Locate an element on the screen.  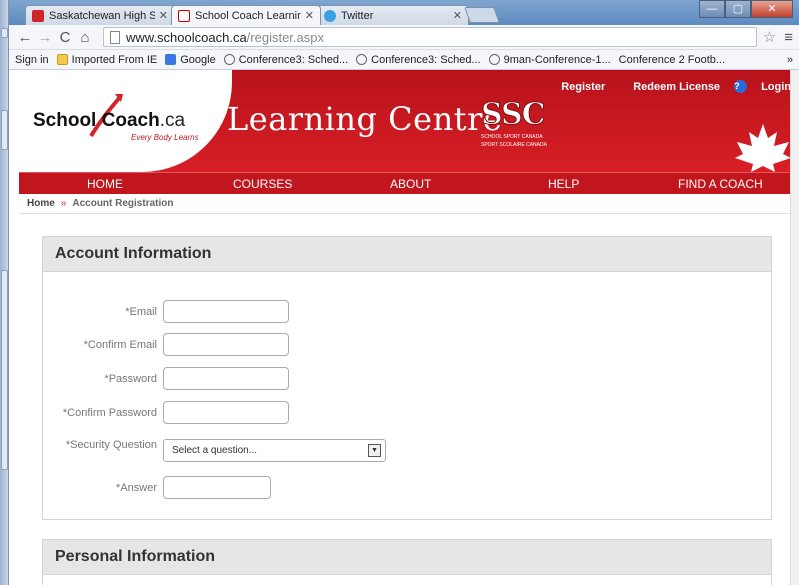
reload-icon: C is located at coordinates (65, 37).